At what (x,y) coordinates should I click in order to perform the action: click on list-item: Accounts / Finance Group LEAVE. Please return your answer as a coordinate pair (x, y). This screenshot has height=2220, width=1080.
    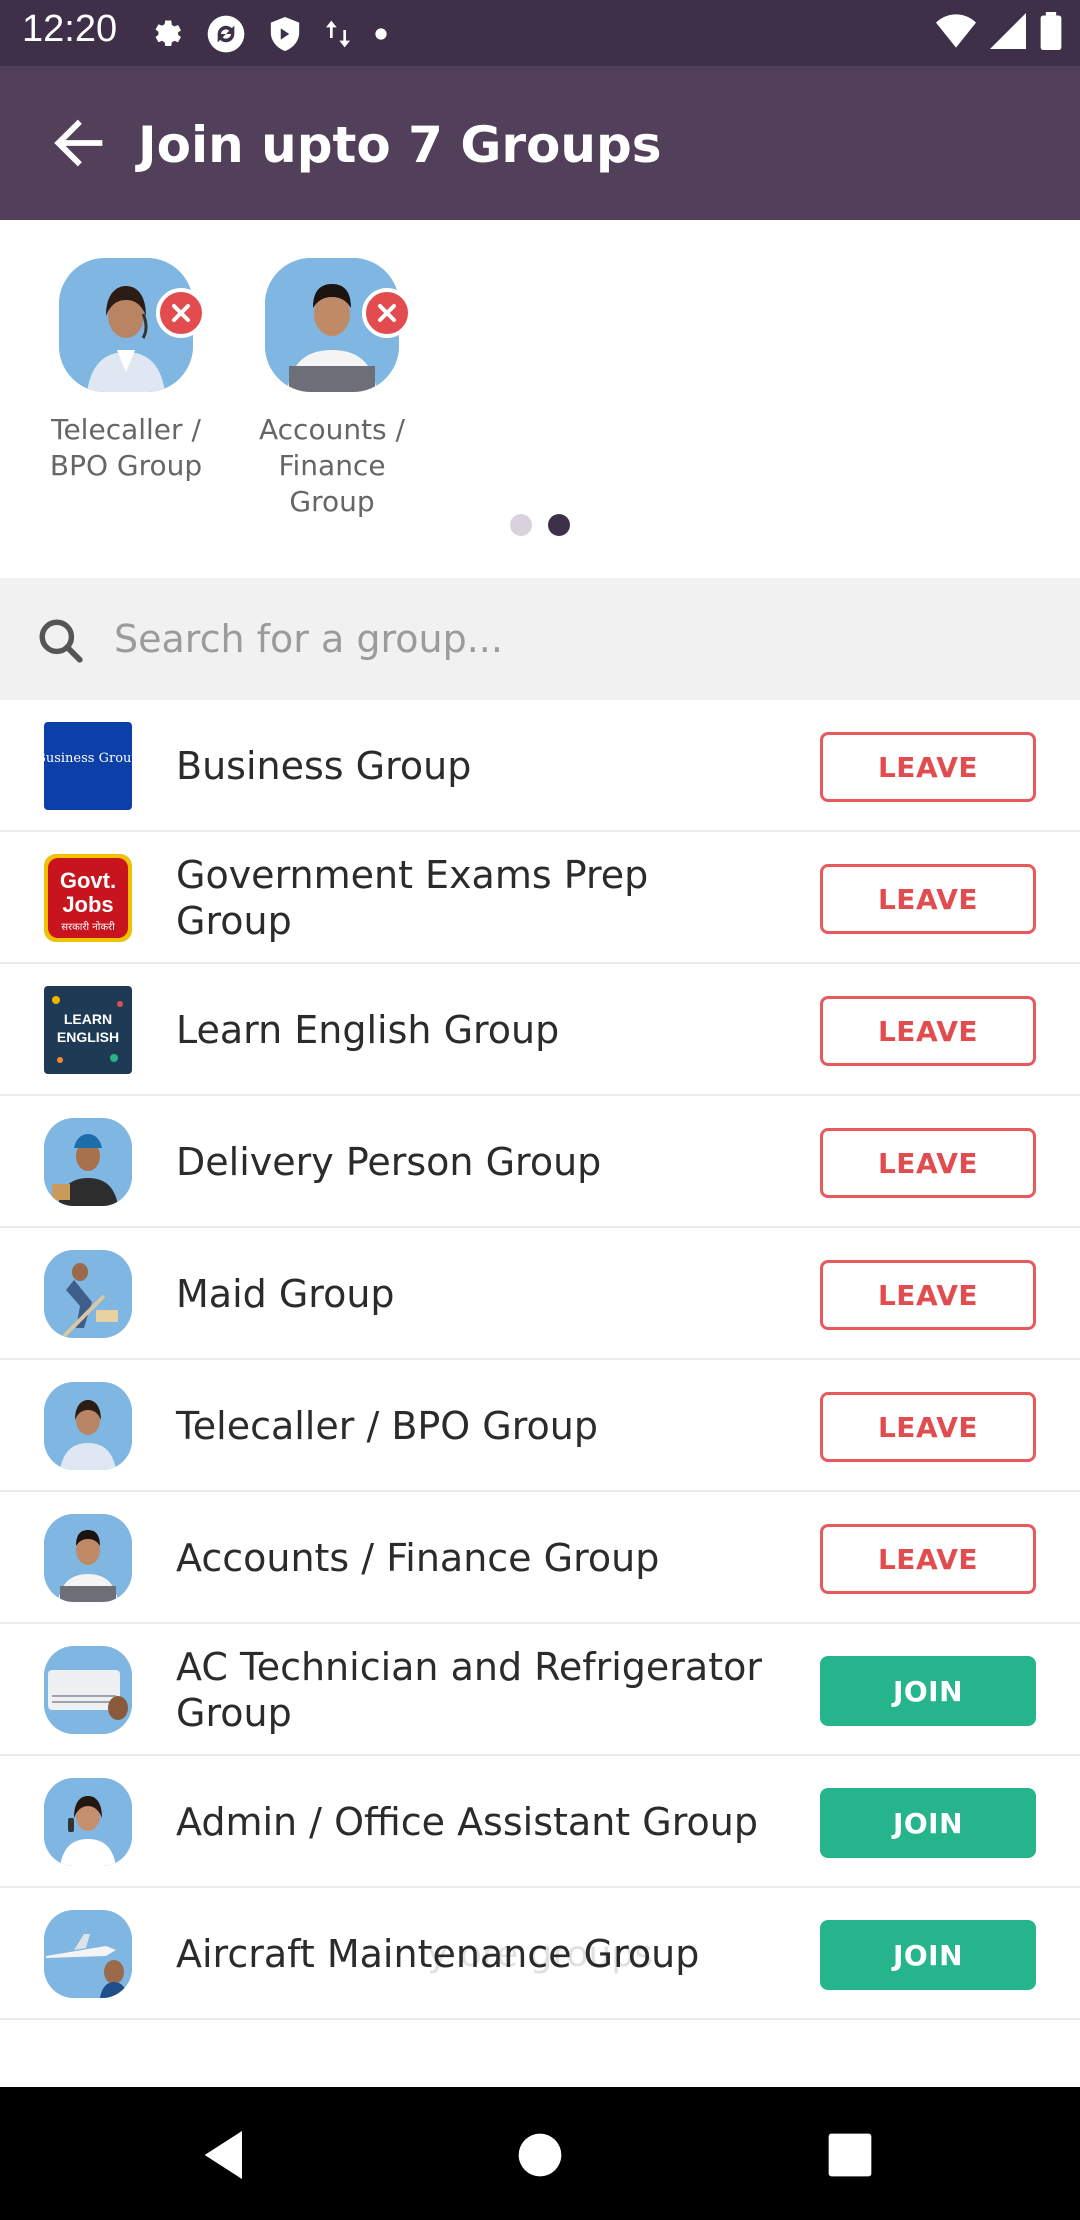
    Looking at the image, I should click on (540, 1558).